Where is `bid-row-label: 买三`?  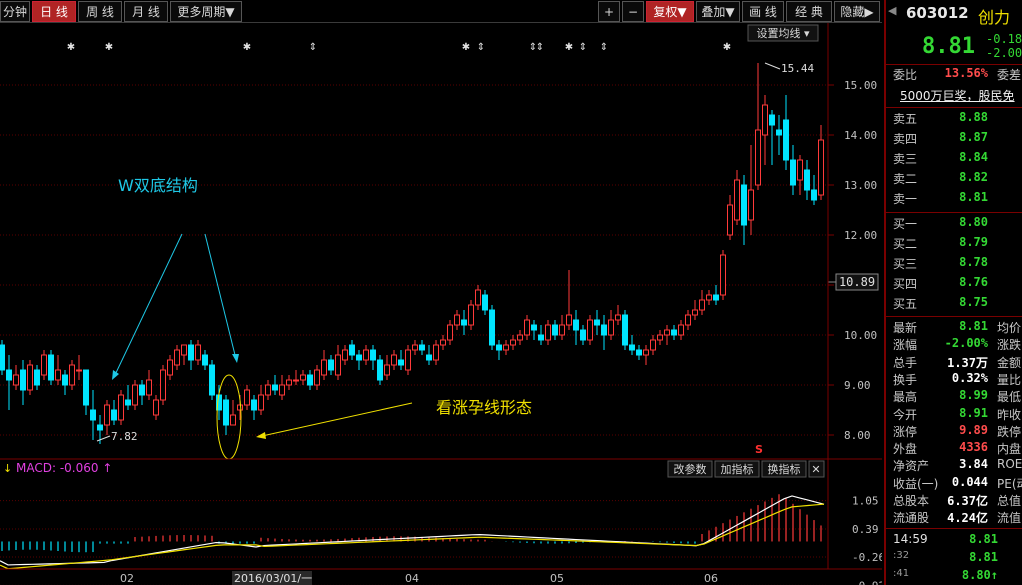
bid-row-label: 买三 is located at coordinates (905, 264).